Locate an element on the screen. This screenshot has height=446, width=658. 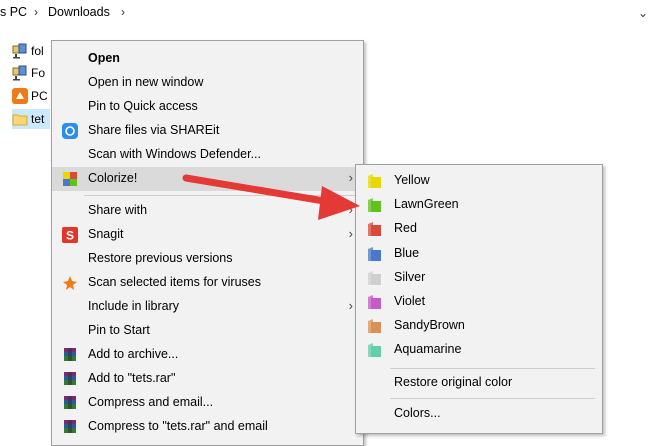
submenu-item-silver: Silver is located at coordinates (479, 278).